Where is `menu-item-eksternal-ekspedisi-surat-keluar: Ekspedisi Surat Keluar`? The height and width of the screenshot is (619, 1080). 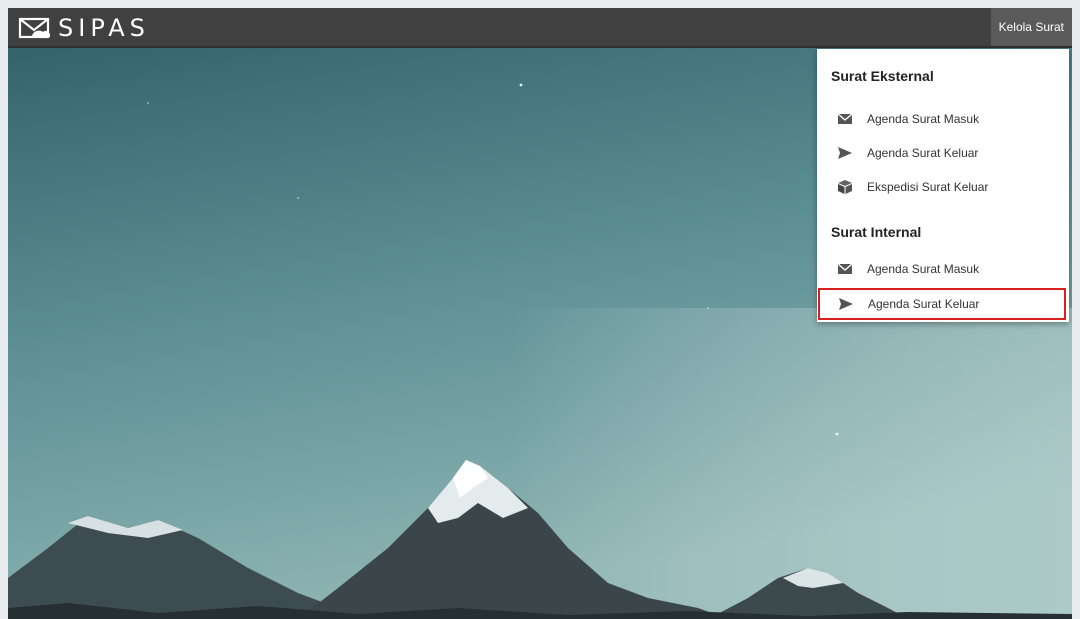
menu-item-eksternal-ekspedisi-surat-keluar: Ekspedisi Surat Keluar is located at coordinates (943, 187).